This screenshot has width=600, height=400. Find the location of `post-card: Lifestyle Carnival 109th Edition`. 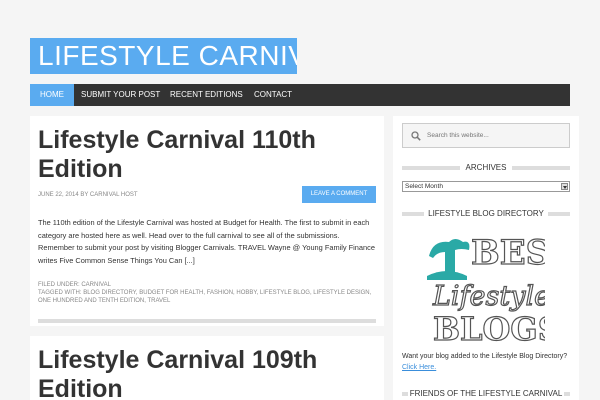

post-card: Lifestyle Carnival 109th Edition is located at coordinates (207, 368).